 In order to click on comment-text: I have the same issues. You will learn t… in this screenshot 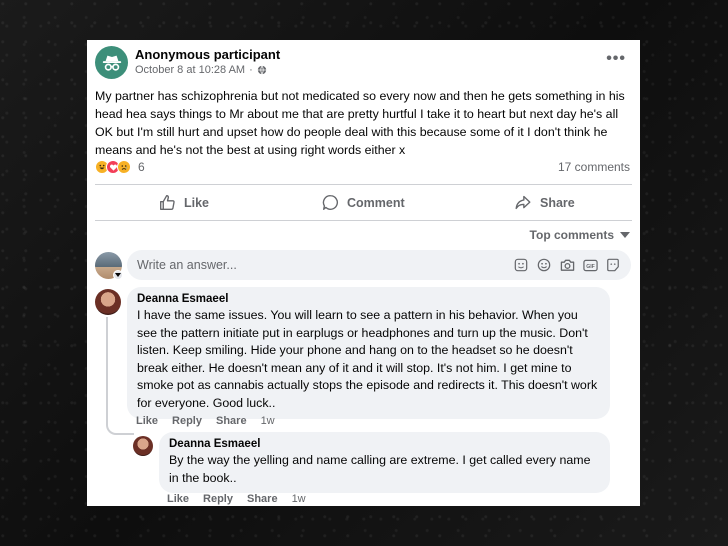, I will do `click(367, 359)`.